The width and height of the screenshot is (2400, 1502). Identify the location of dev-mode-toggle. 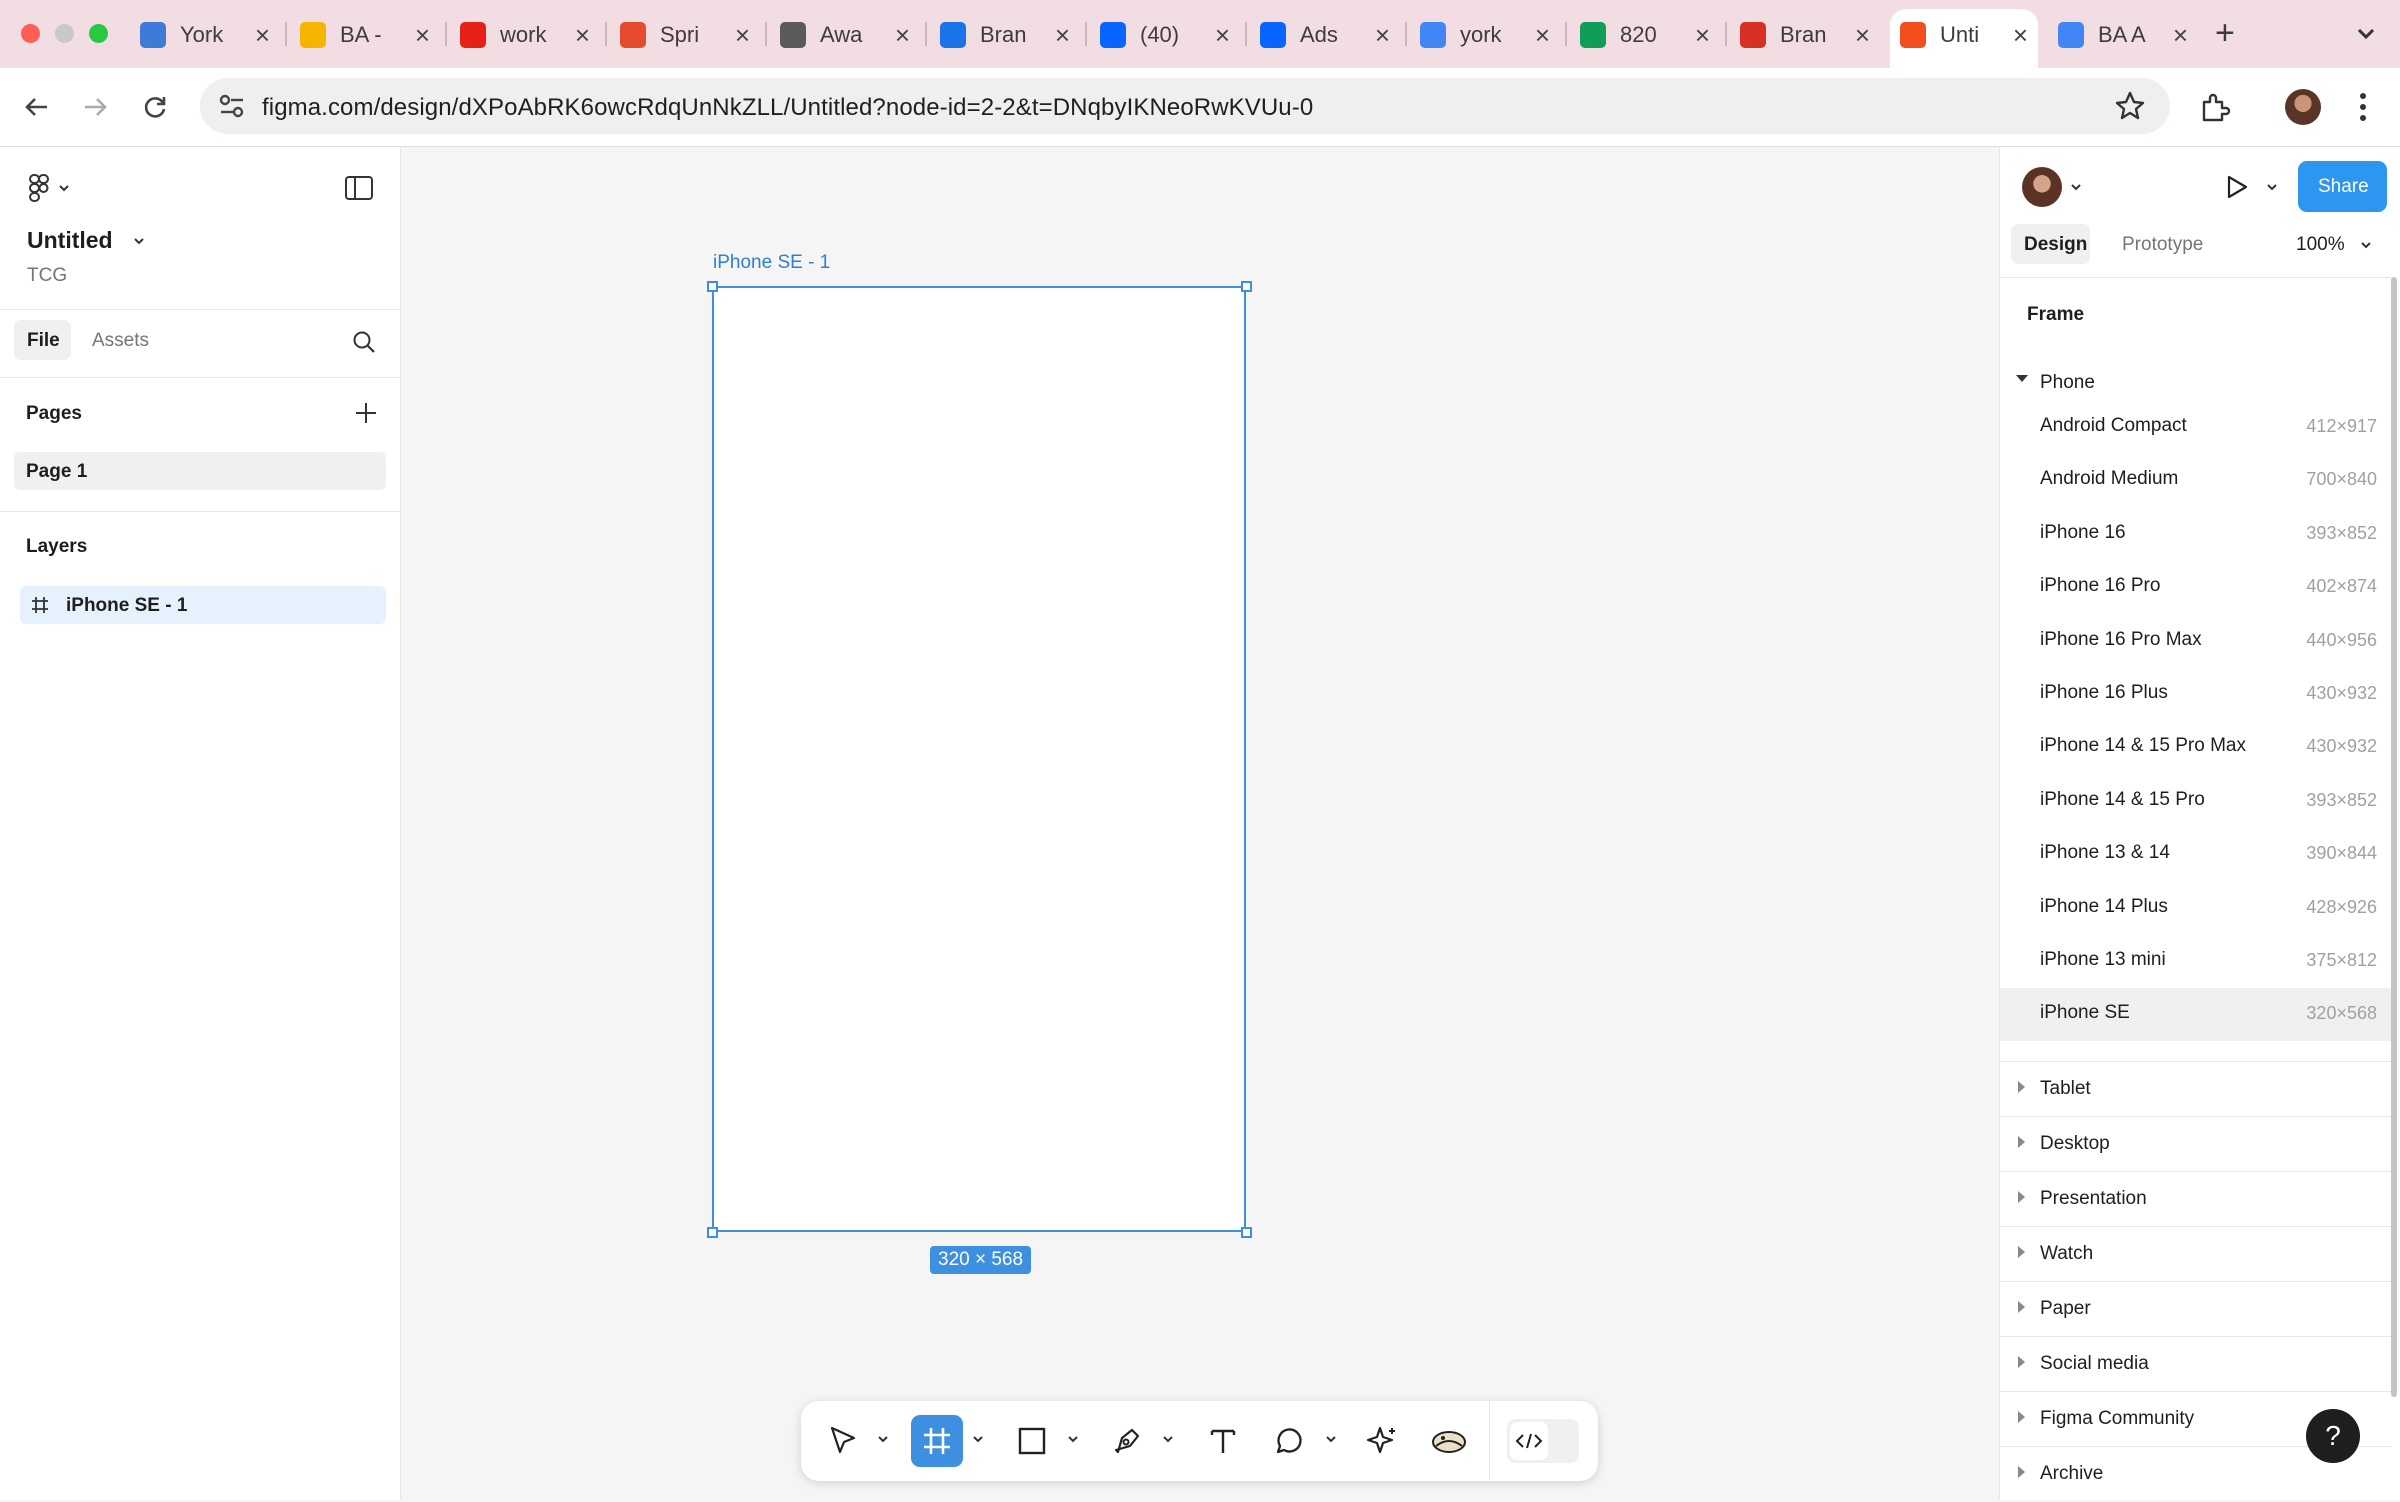
(1543, 1441).